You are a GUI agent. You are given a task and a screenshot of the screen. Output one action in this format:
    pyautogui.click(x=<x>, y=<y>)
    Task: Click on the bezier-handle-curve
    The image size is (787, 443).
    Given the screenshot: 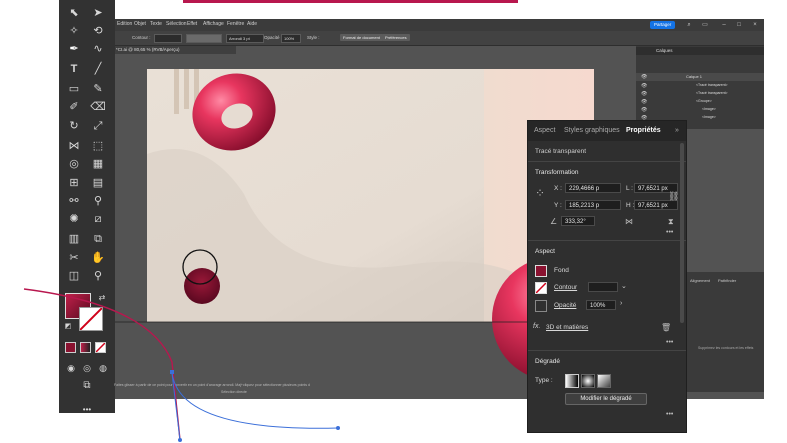 What is the action you would take?
    pyautogui.click(x=255, y=400)
    